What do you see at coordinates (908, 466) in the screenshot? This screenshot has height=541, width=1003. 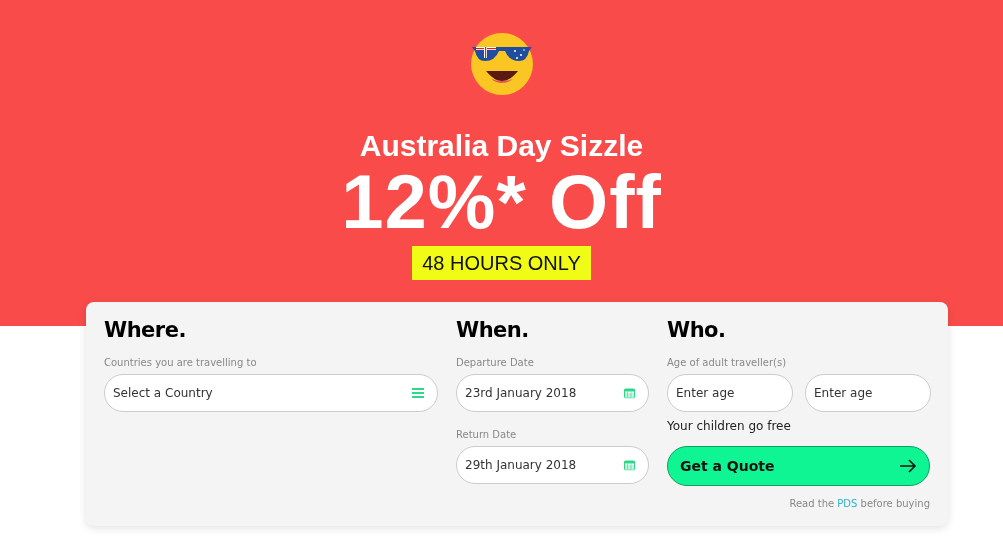 I see `arrow-right-icon` at bounding box center [908, 466].